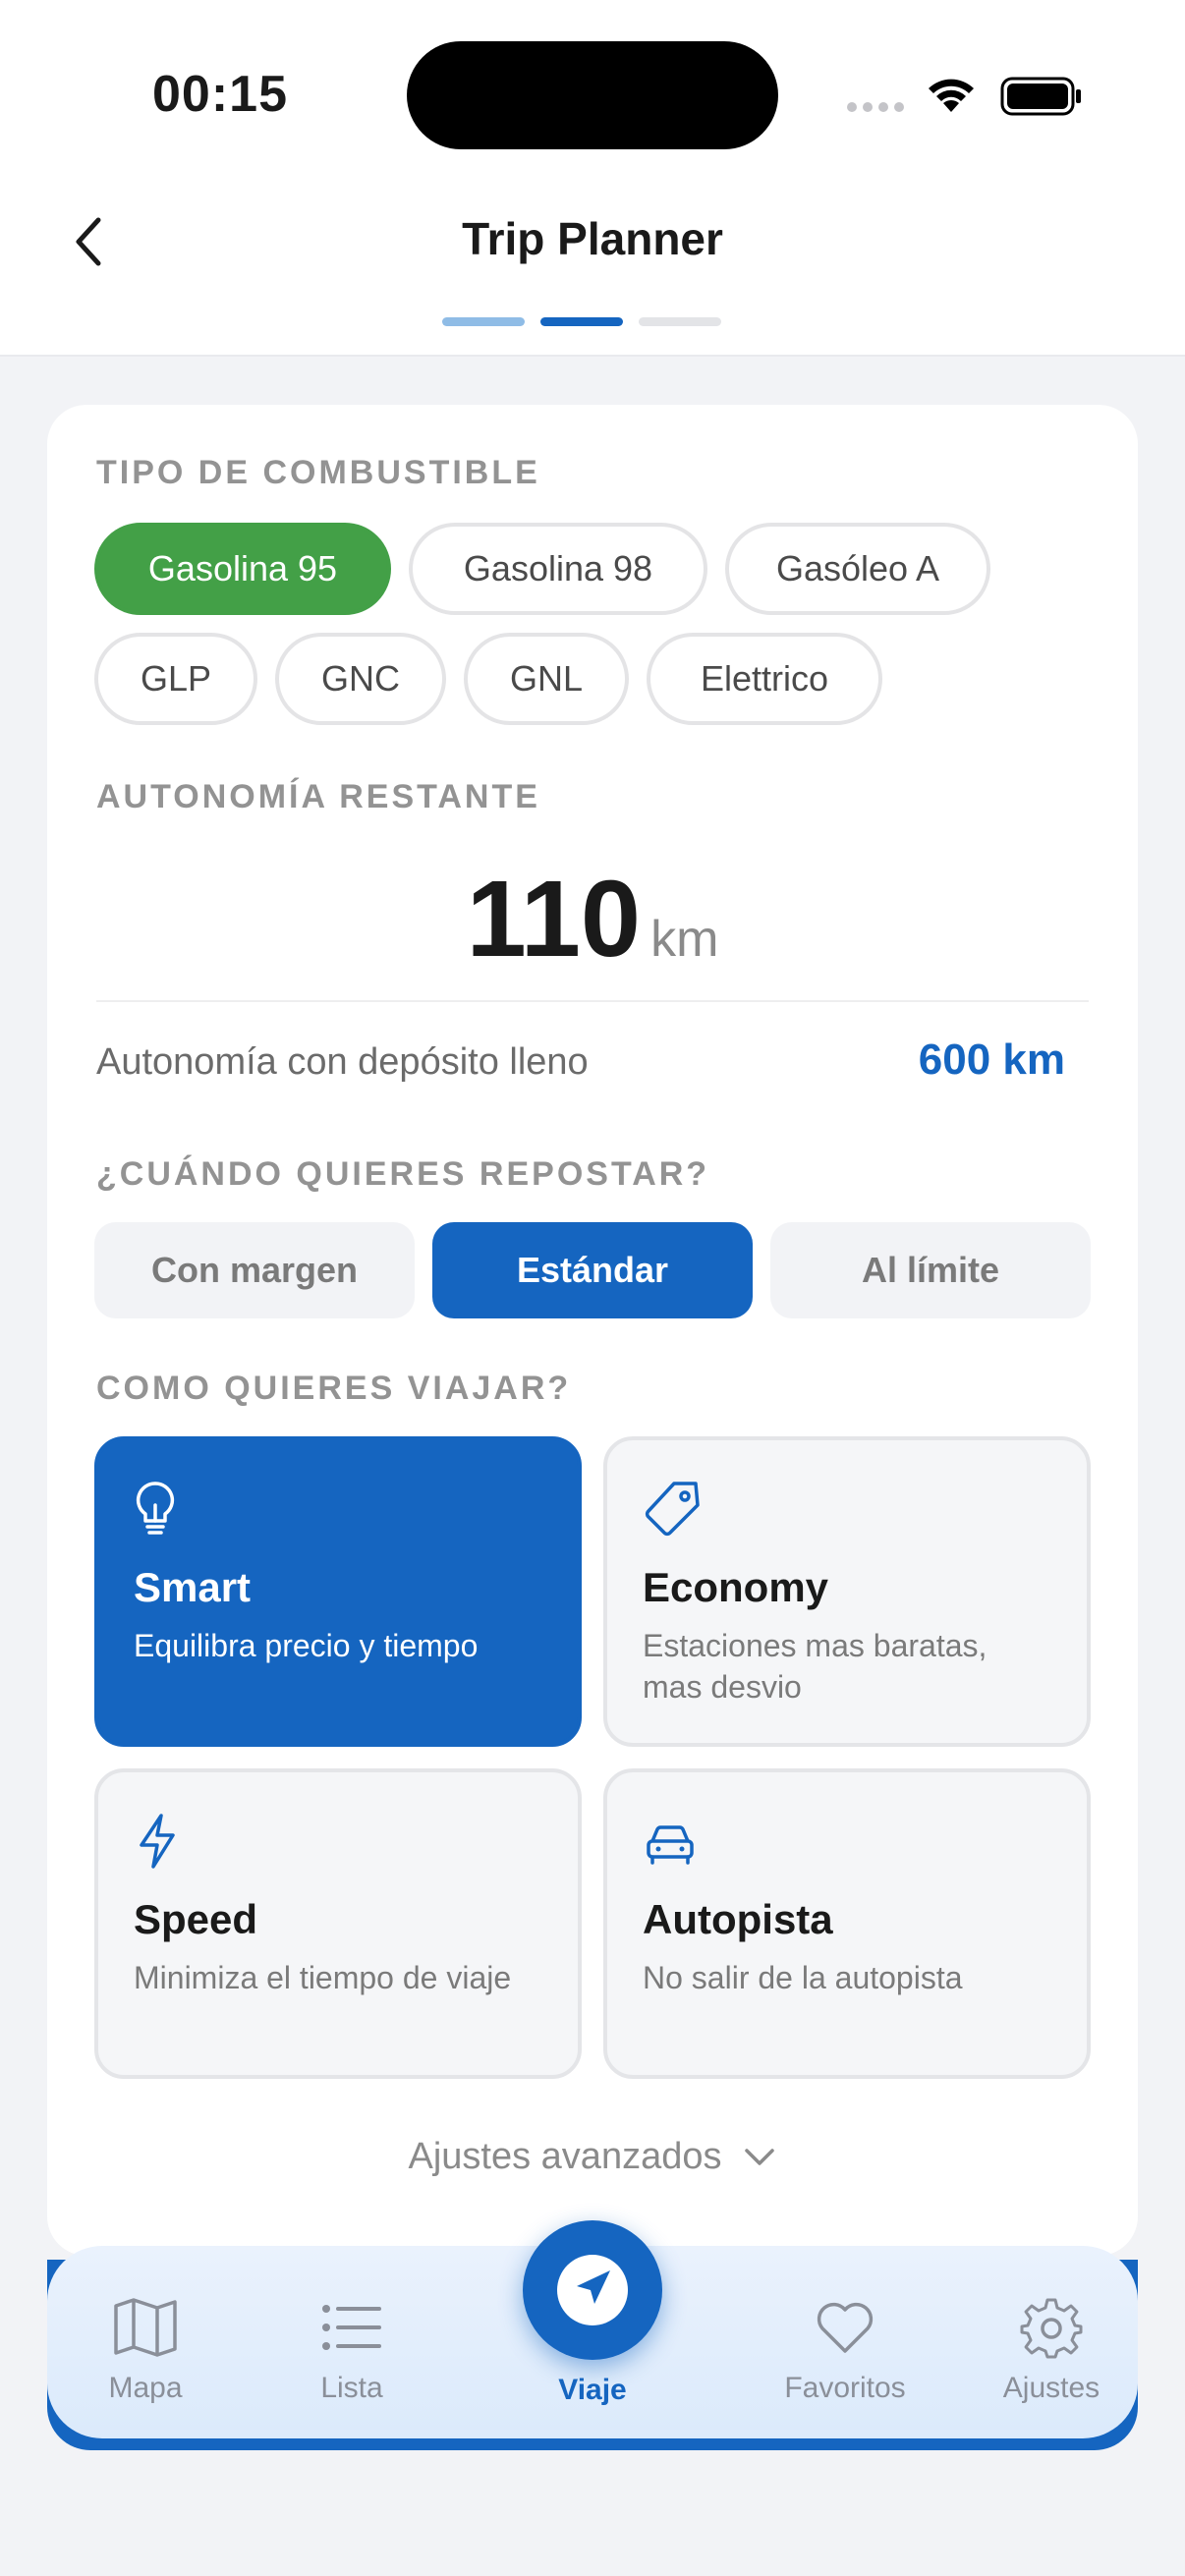 The image size is (1185, 2576). I want to click on nav-item-favoritos: Favoritos, so click(845, 2349).